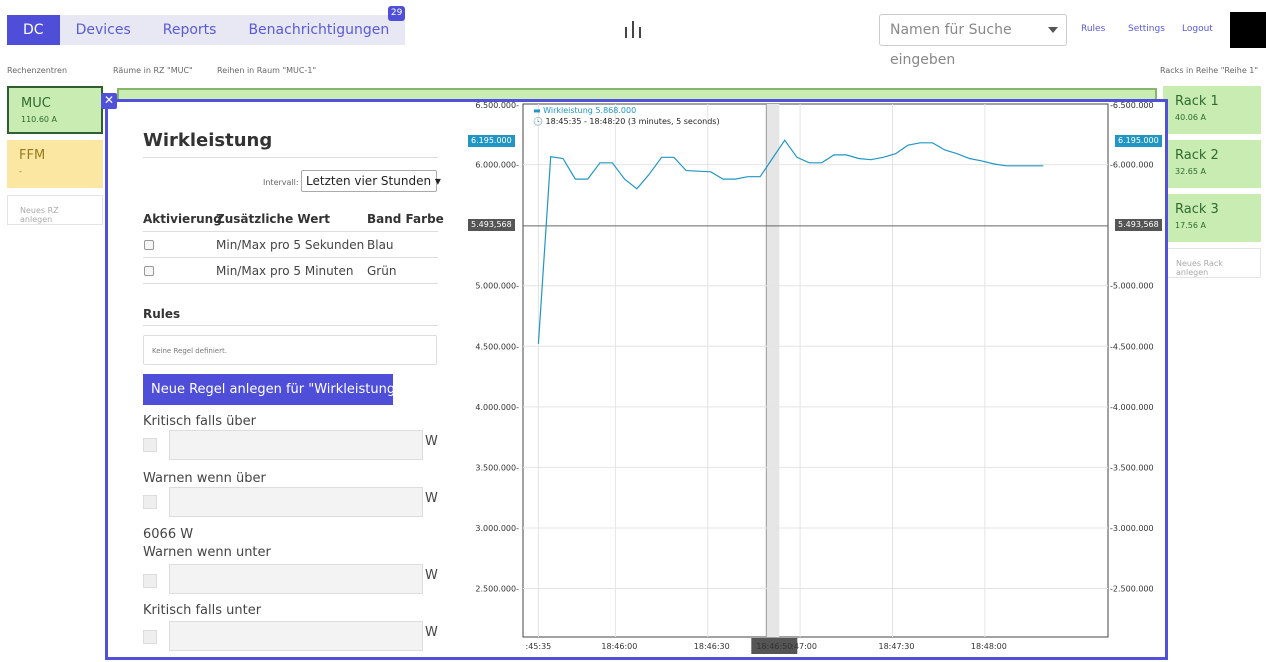 This screenshot has height=662, width=1266. Describe the element at coordinates (55, 210) in the screenshot. I see `new-datacenter-button: Neues RZ anlegen` at that location.